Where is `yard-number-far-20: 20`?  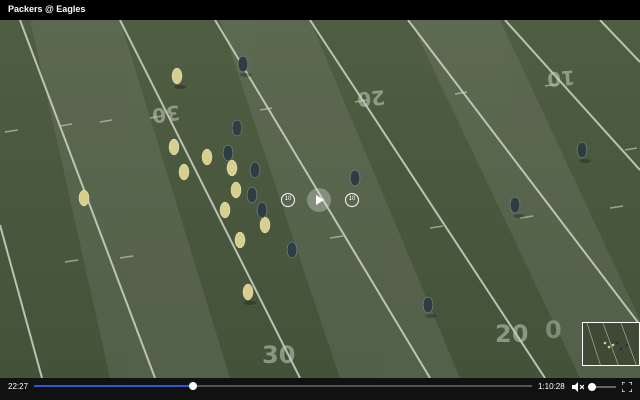 yard-number-far-20: 20 is located at coordinates (371, 98).